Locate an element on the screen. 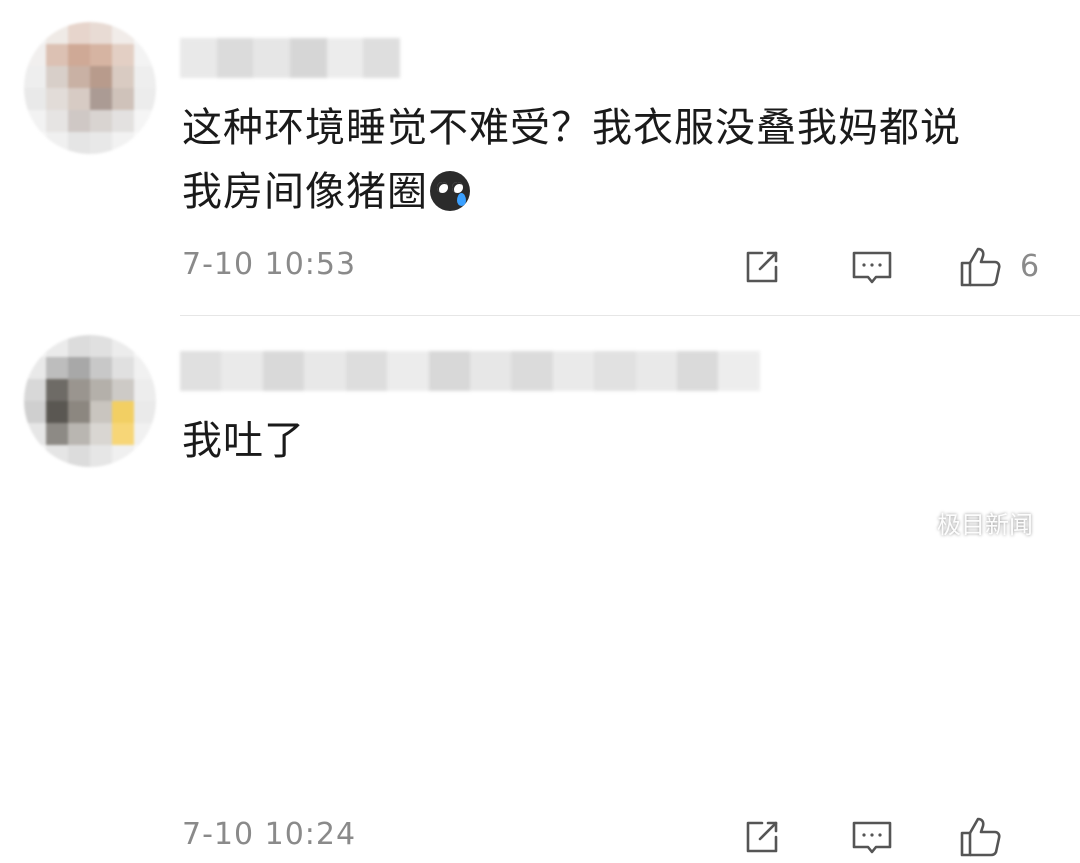 This screenshot has width=1080, height=863. comment-text: 我吐了 is located at coordinates (612, 441).